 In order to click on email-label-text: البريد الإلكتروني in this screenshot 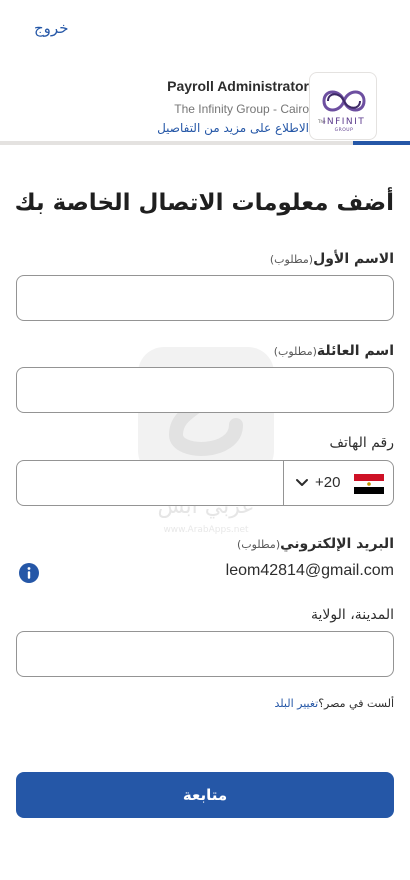, I will do `click(337, 544)`.